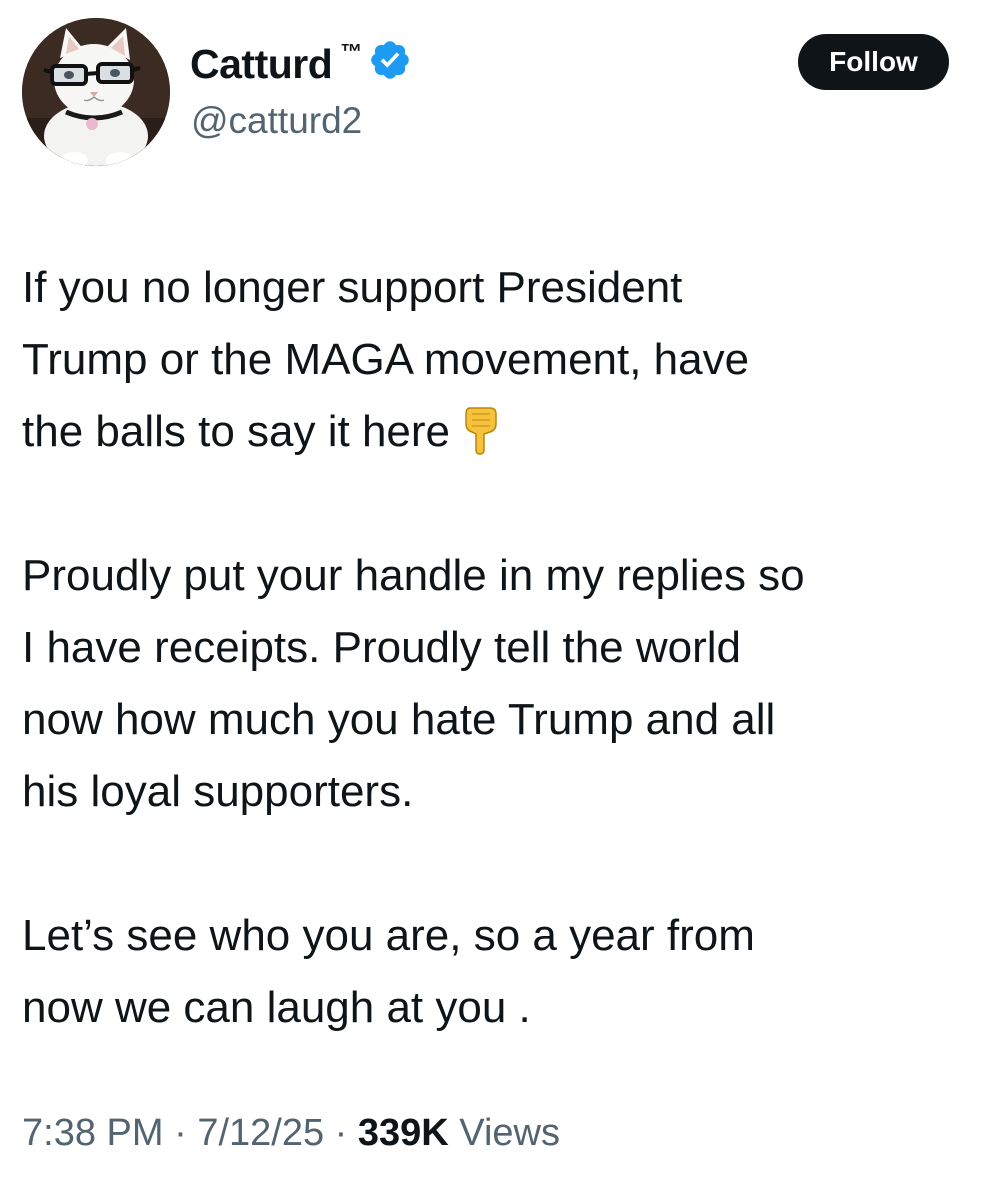 This screenshot has width=989, height=1200. I want to click on tweet-line: Trump or the MAGA movement, have, so click(386, 359).